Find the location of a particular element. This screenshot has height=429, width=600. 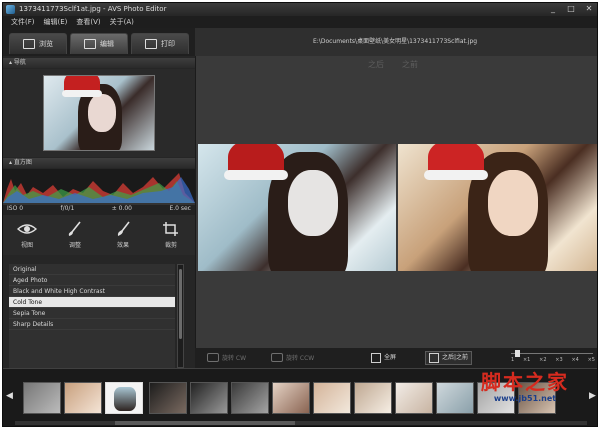

zoom-slider is located at coordinates (552, 353).